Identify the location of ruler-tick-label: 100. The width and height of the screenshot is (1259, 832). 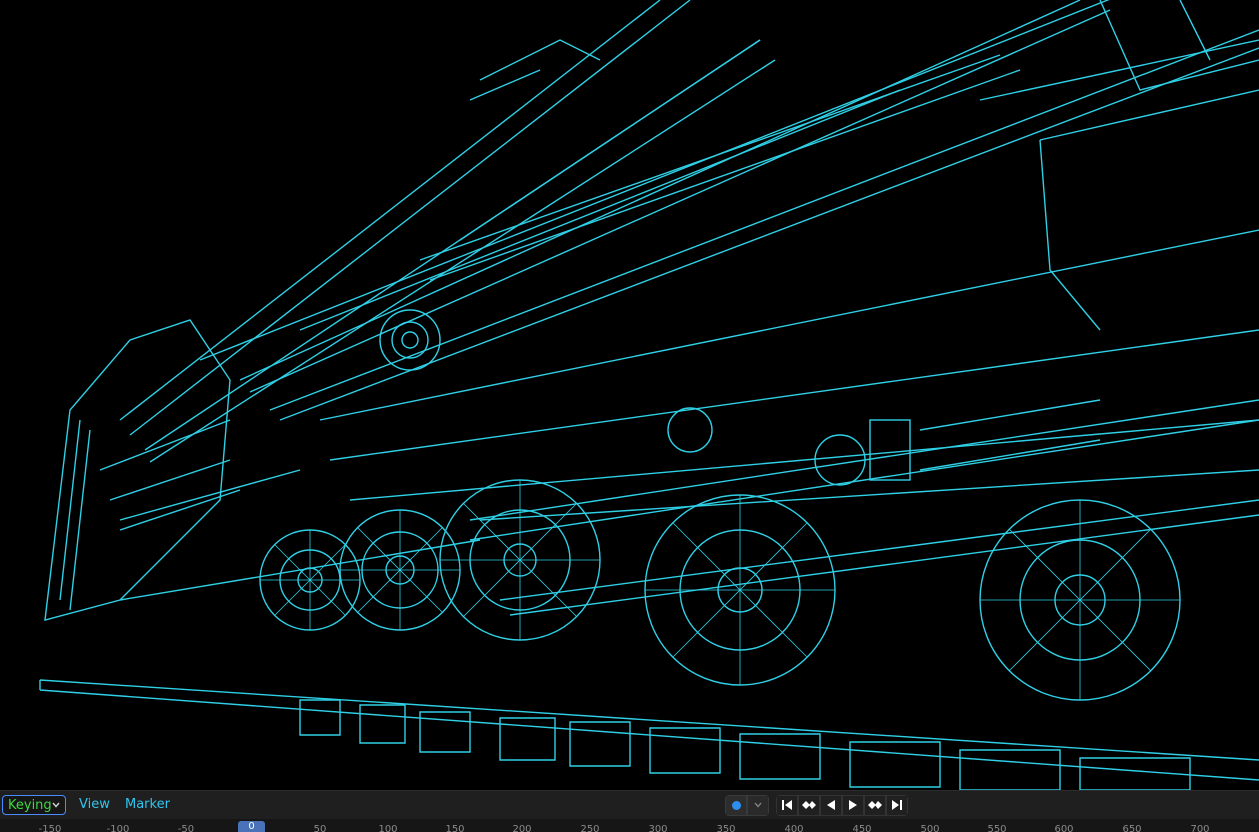
(388, 828).